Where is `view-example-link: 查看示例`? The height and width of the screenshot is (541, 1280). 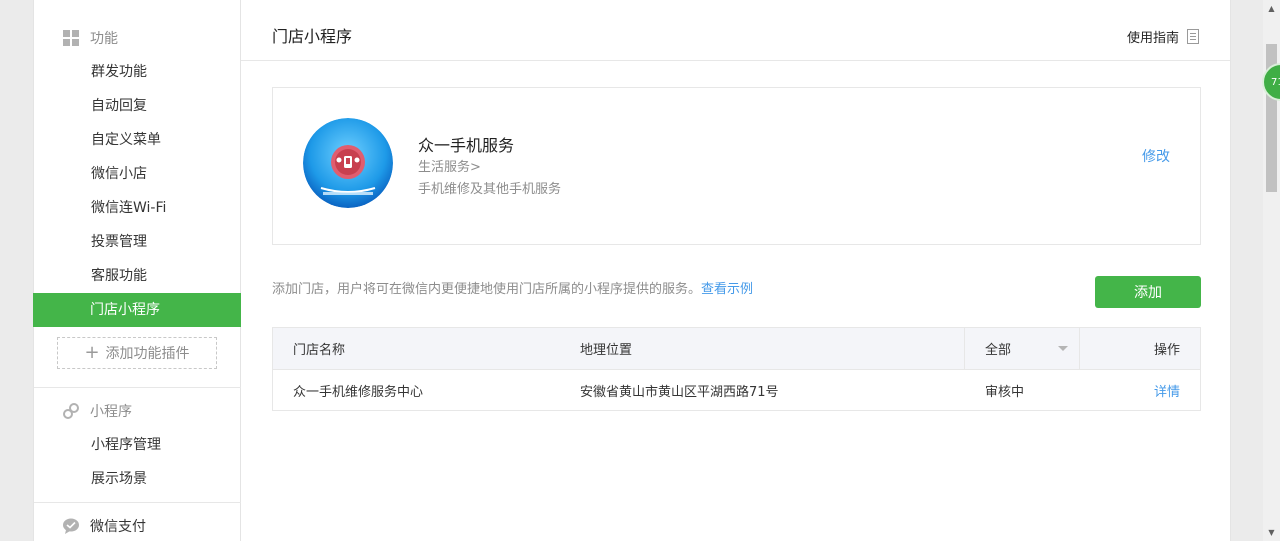
view-example-link: 查看示例 is located at coordinates (727, 289).